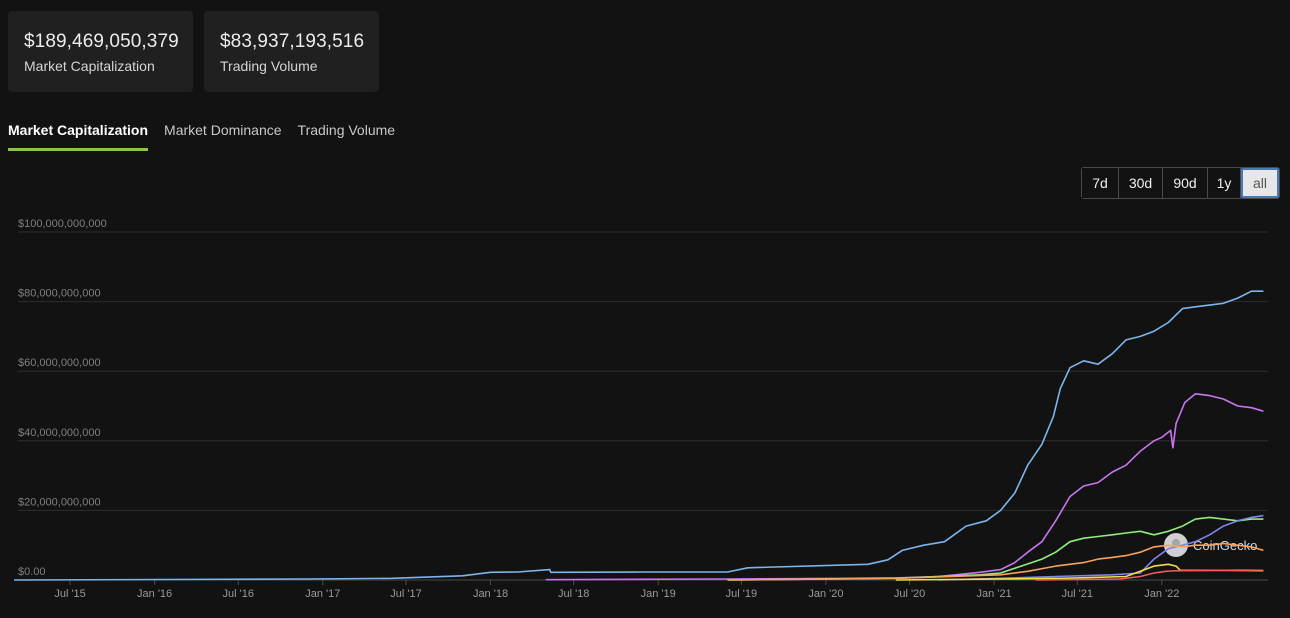 The height and width of the screenshot is (618, 1290). Describe the element at coordinates (909, 594) in the screenshot. I see `x-tick-label: Jul '20` at that location.